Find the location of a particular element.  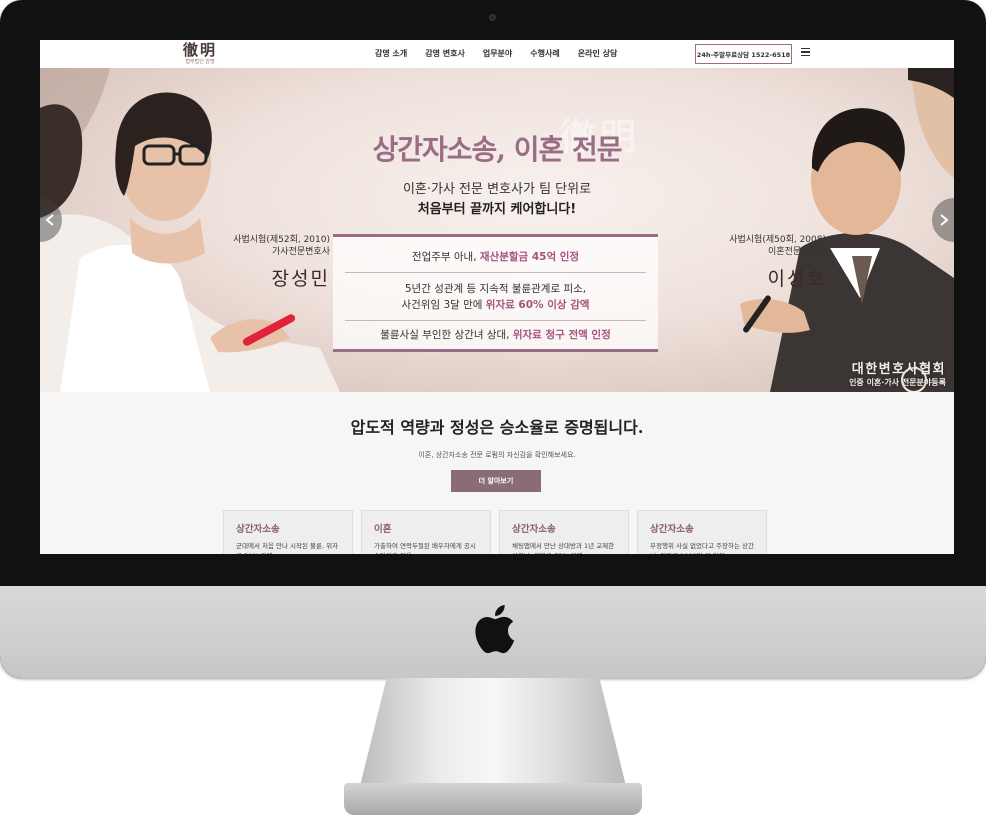

achievement-1-text: 전업주부 아내, is located at coordinates (445, 257).